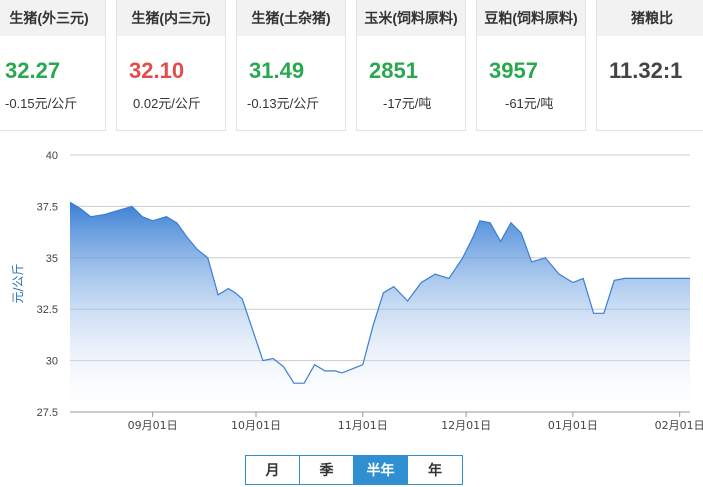 The image size is (703, 487). What do you see at coordinates (157, 70) in the screenshot?
I see `card-price: 32.10` at bounding box center [157, 70].